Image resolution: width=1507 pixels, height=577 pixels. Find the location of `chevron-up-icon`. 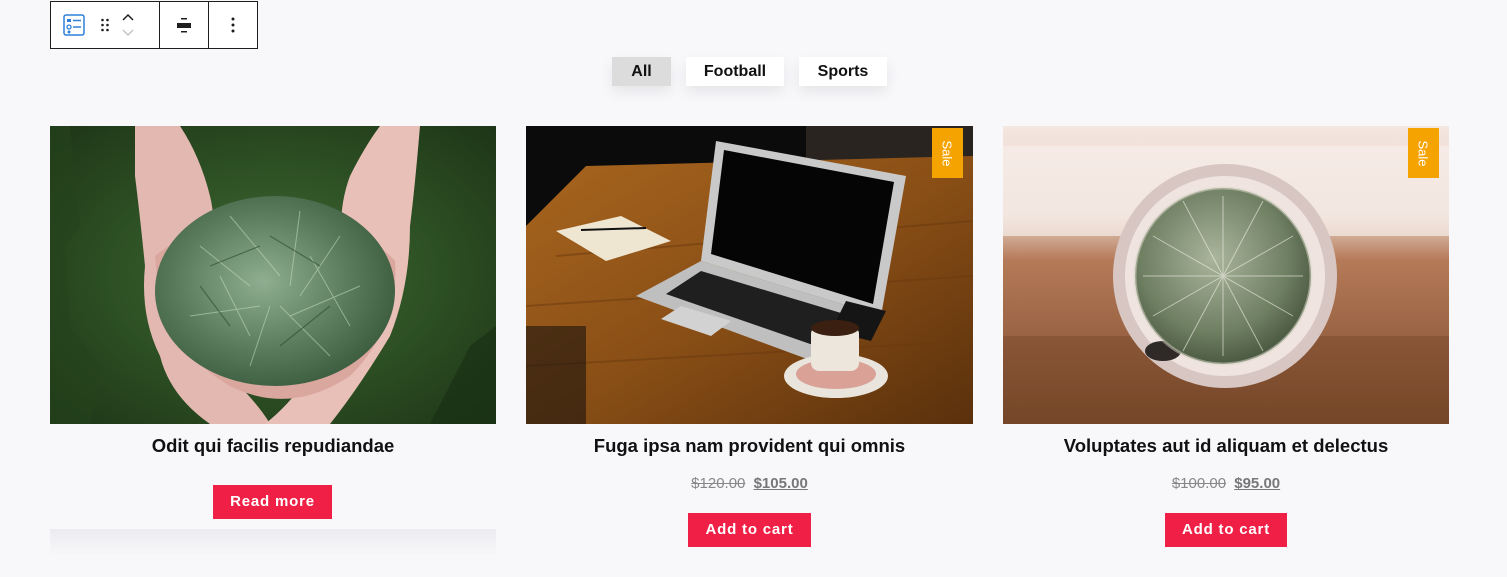

chevron-up-icon is located at coordinates (128, 17).